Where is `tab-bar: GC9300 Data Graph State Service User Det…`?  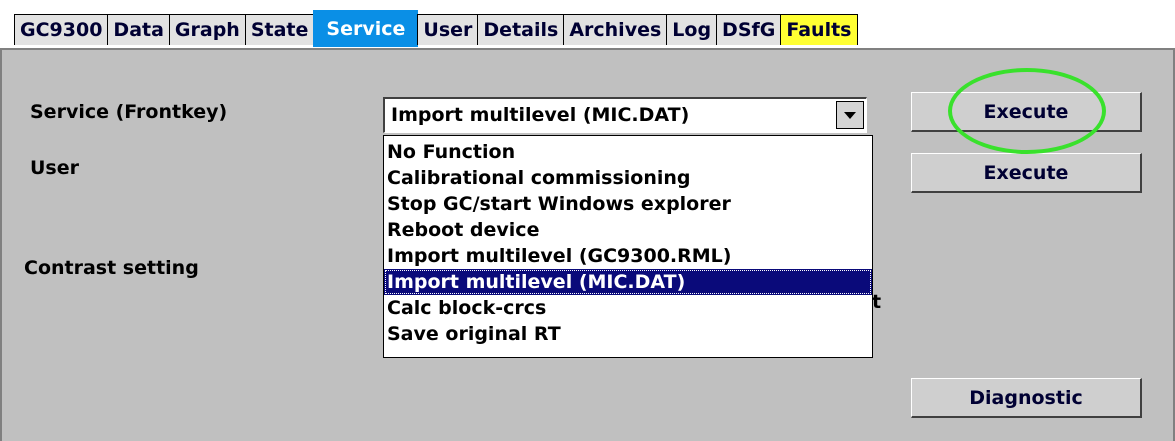 tab-bar: GC9300 Data Graph State Service User Det… is located at coordinates (587, 24).